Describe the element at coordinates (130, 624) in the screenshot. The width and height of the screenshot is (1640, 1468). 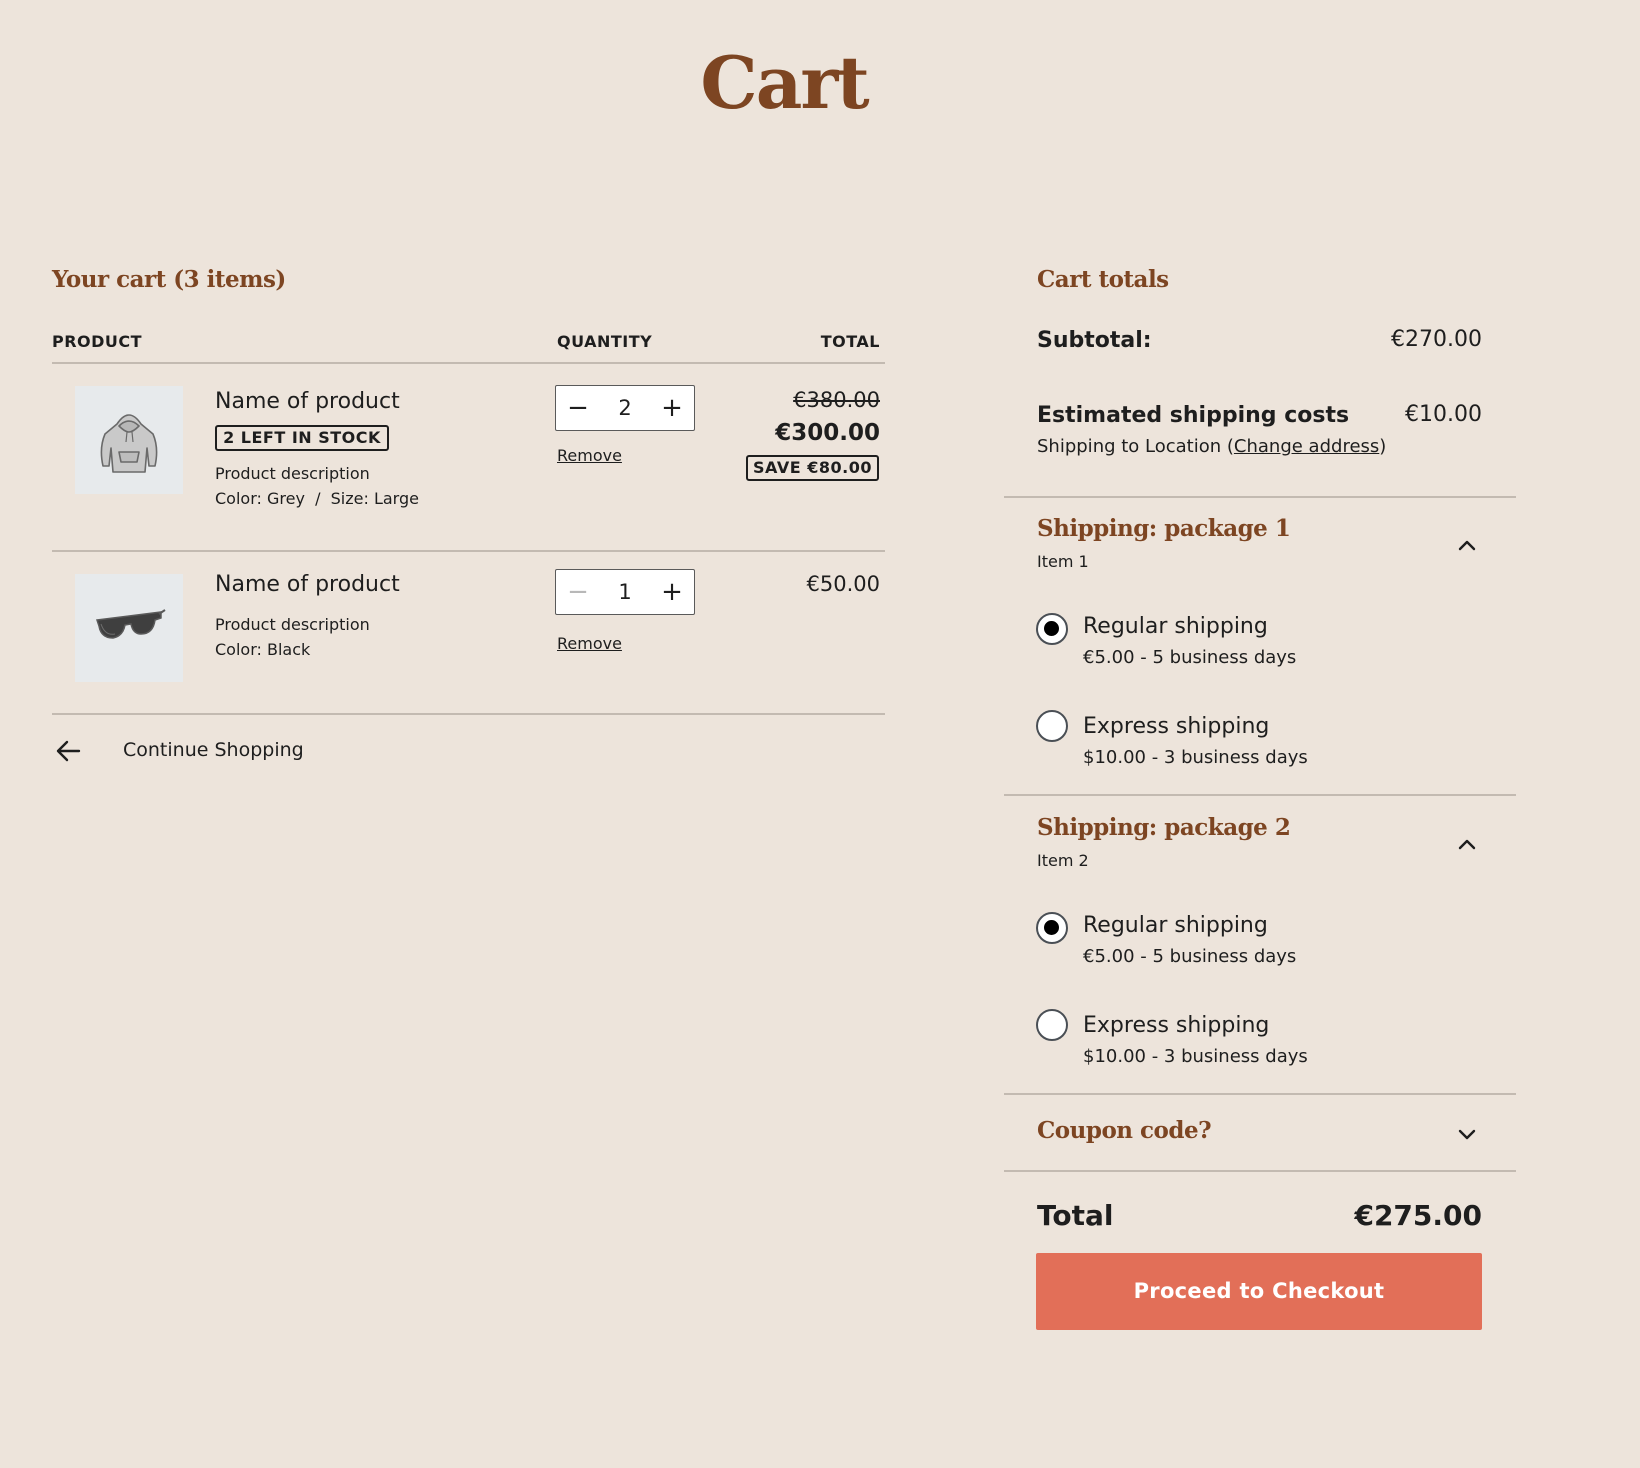
I see `sunglasses-icon` at that location.